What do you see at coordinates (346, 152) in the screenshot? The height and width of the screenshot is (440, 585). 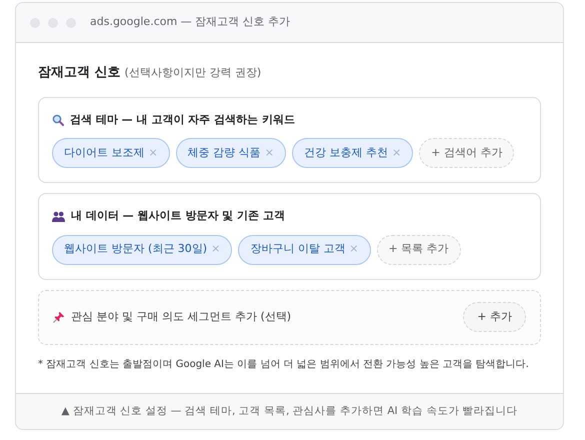 I see `chip-label: 건강 보충제 추천` at bounding box center [346, 152].